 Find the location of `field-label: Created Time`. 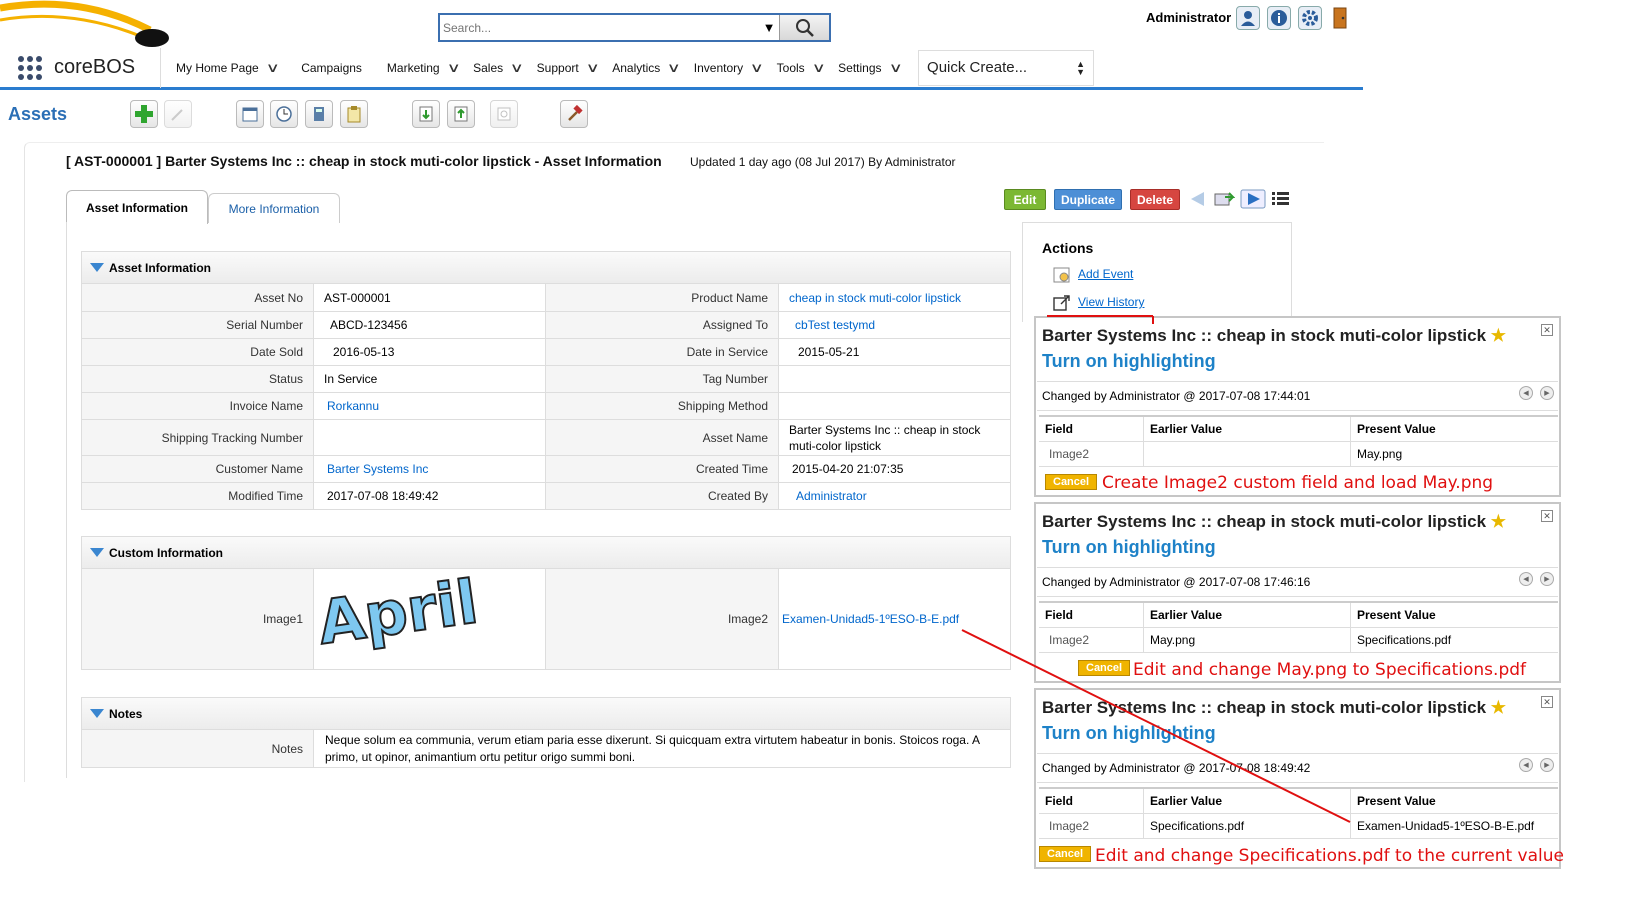

field-label: Created Time is located at coordinates (662, 469).